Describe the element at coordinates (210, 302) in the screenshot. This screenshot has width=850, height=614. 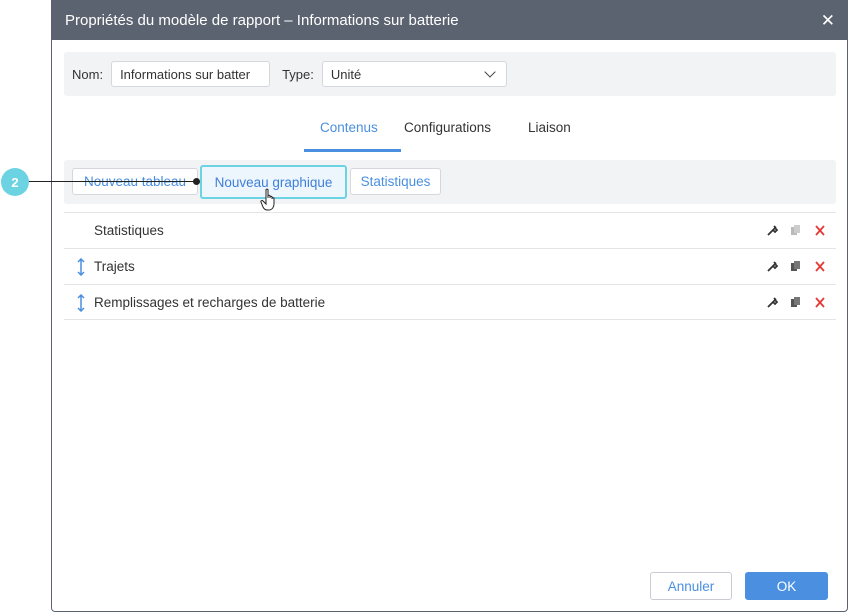
I see `list-item-label: Remplissages et recharges de batterie` at that location.